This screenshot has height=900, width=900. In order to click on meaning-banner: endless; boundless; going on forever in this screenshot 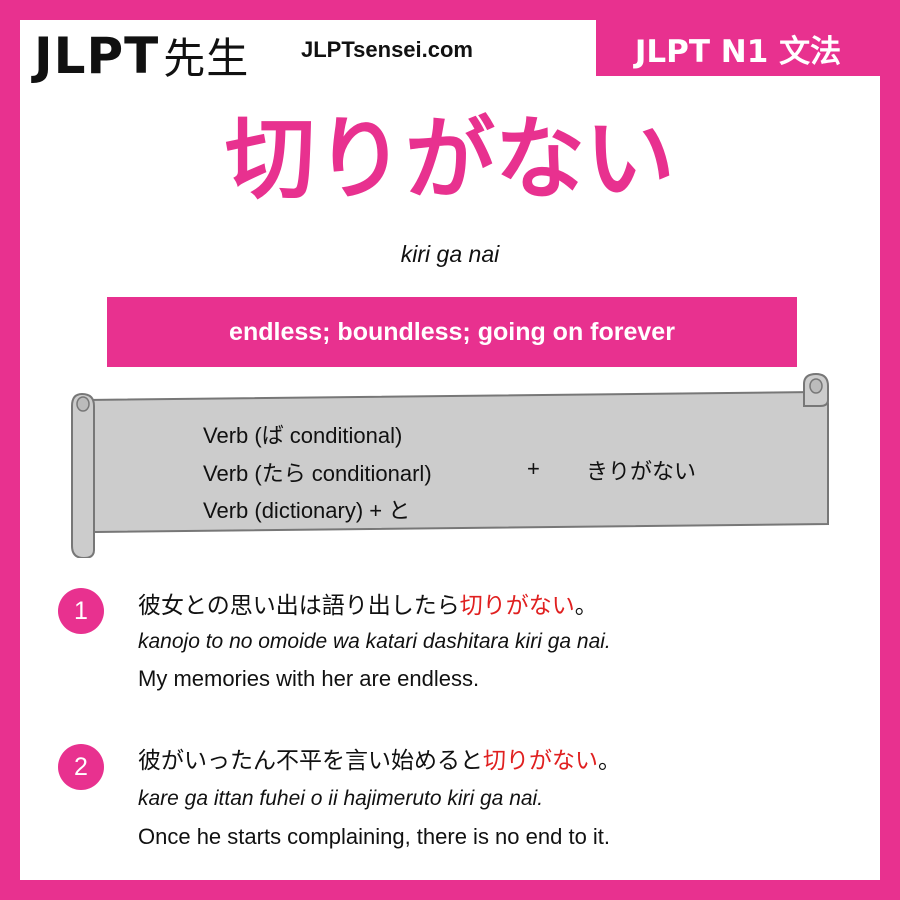, I will do `click(452, 332)`.